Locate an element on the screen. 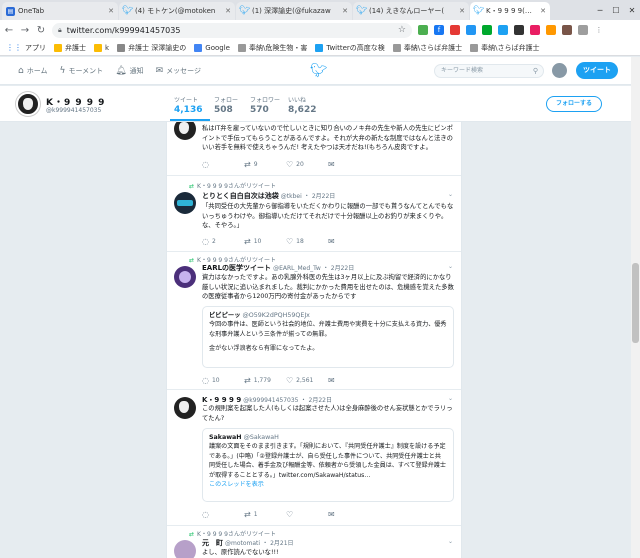  maximize-icon: ☐ is located at coordinates (616, 10).